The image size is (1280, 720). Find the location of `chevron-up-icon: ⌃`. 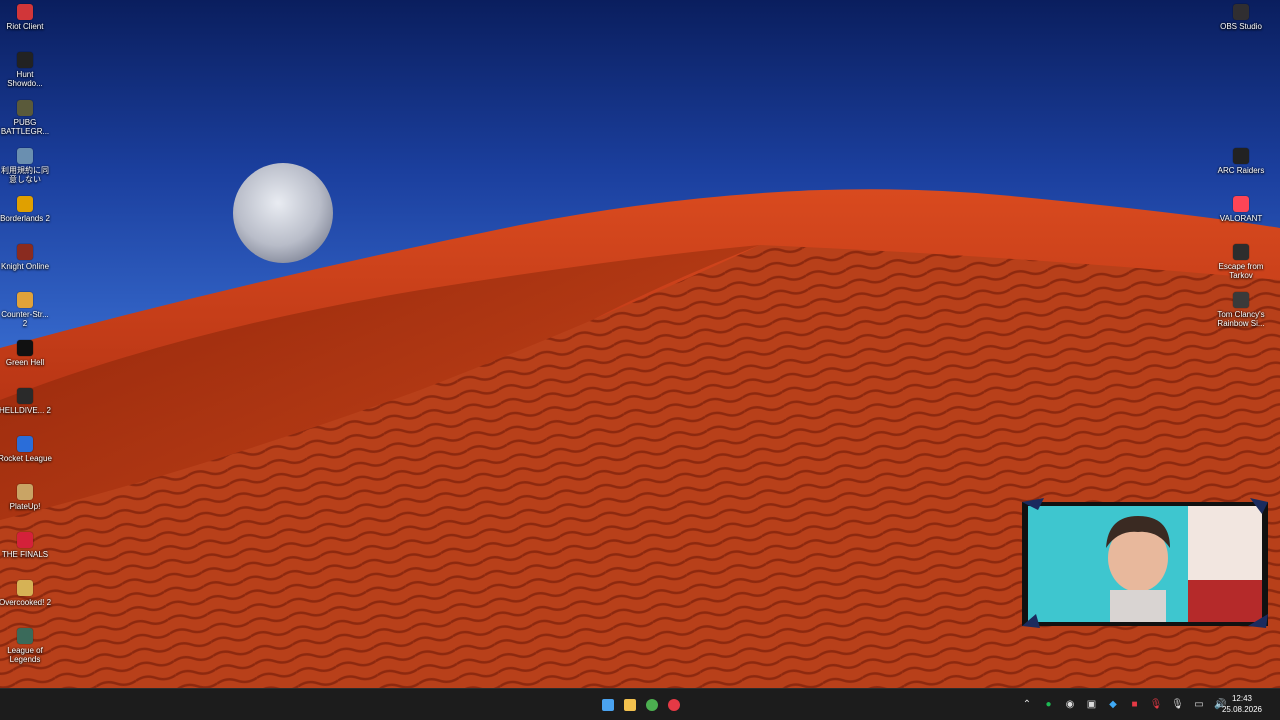

chevron-up-icon: ⌃ is located at coordinates (1027, 704).